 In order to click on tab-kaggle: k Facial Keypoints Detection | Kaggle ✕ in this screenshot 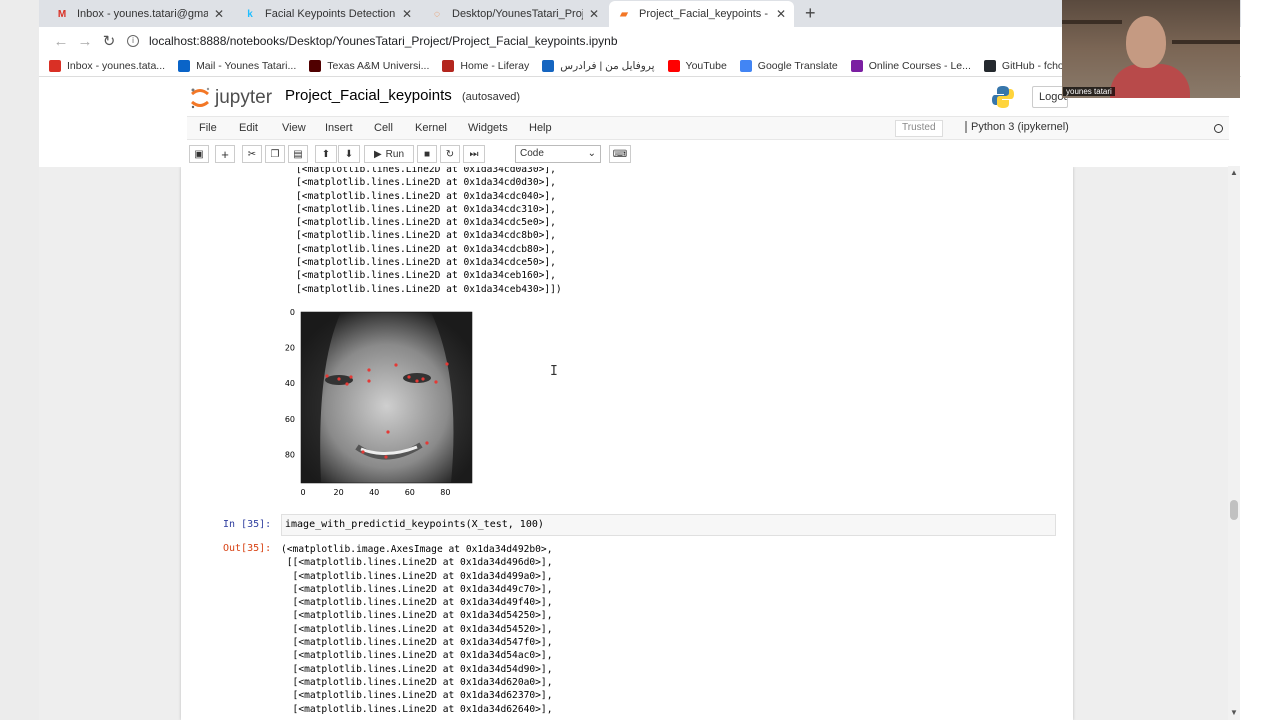, I will do `click(327, 14)`.